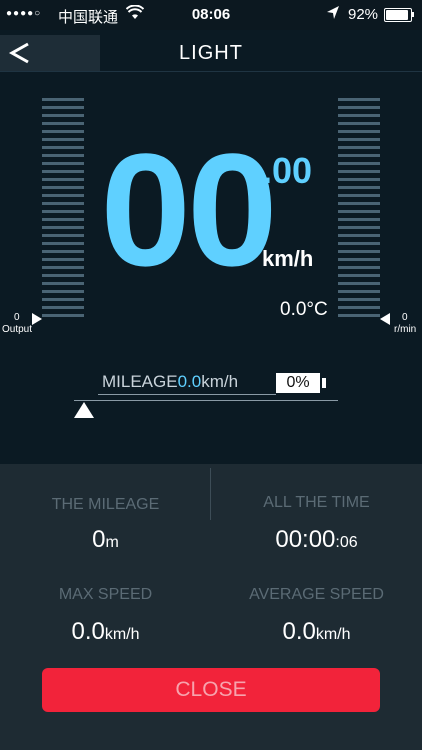  What do you see at coordinates (140, 381) in the screenshot?
I see `mileage-label: MILEAGE` at bounding box center [140, 381].